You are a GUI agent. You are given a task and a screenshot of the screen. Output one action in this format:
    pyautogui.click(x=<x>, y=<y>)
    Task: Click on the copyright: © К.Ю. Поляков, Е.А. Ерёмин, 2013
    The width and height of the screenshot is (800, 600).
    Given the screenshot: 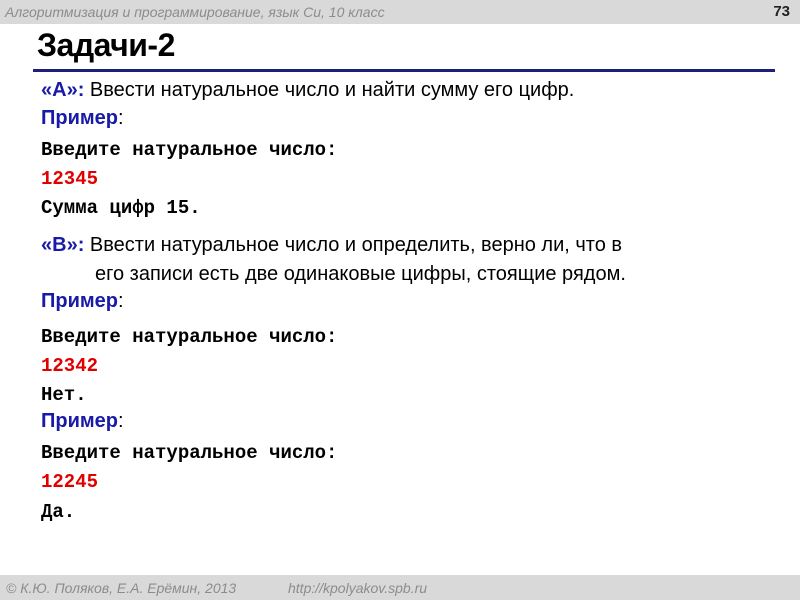 What is the action you would take?
    pyautogui.click(x=121, y=588)
    